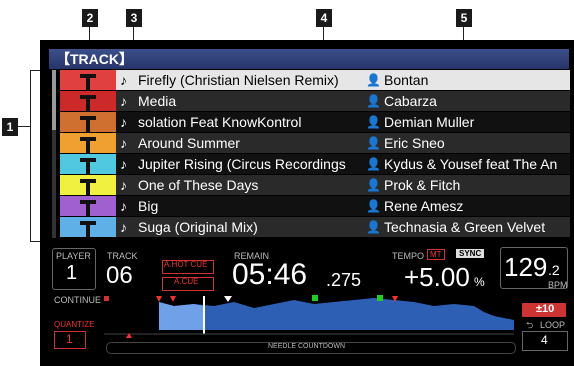 The image size is (574, 366). I want to click on callout-2: 2, so click(90, 18).